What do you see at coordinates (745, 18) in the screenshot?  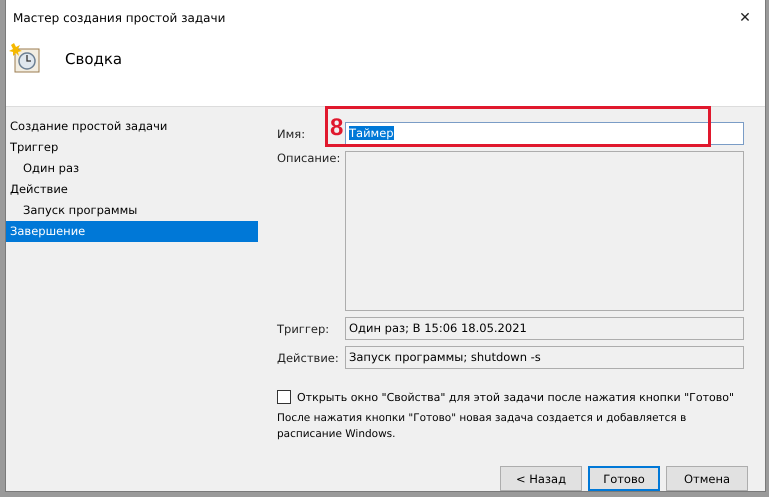 I see `close-button: ✕` at bounding box center [745, 18].